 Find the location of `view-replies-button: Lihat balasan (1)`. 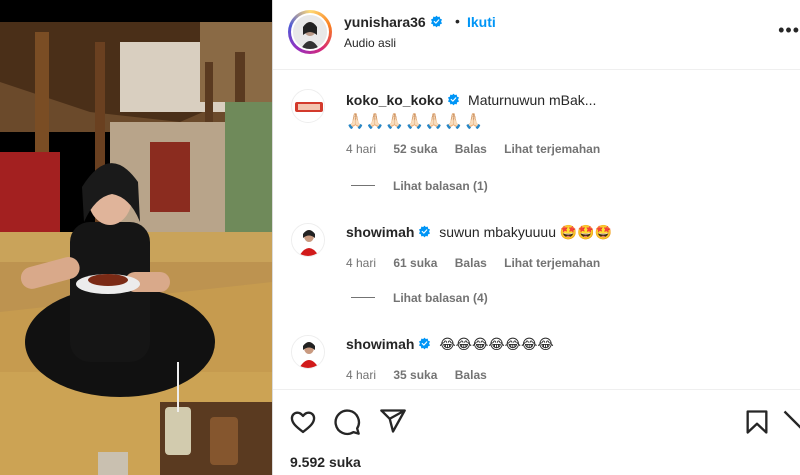

view-replies-button: Lihat balasan (1) is located at coordinates (419, 186).